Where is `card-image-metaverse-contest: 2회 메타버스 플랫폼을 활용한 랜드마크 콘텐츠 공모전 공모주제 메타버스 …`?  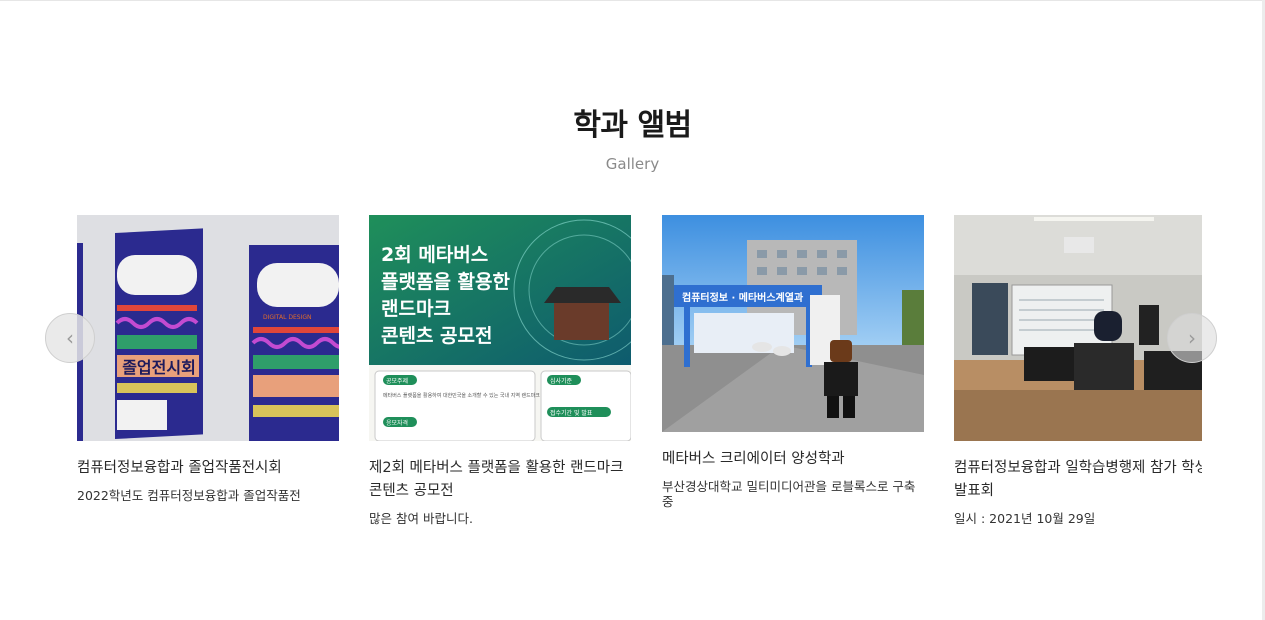 card-image-metaverse-contest: 2회 메타버스 플랫폼을 활용한 랜드마크 콘텐츠 공모전 공모주제 메타버스 … is located at coordinates (500, 328).